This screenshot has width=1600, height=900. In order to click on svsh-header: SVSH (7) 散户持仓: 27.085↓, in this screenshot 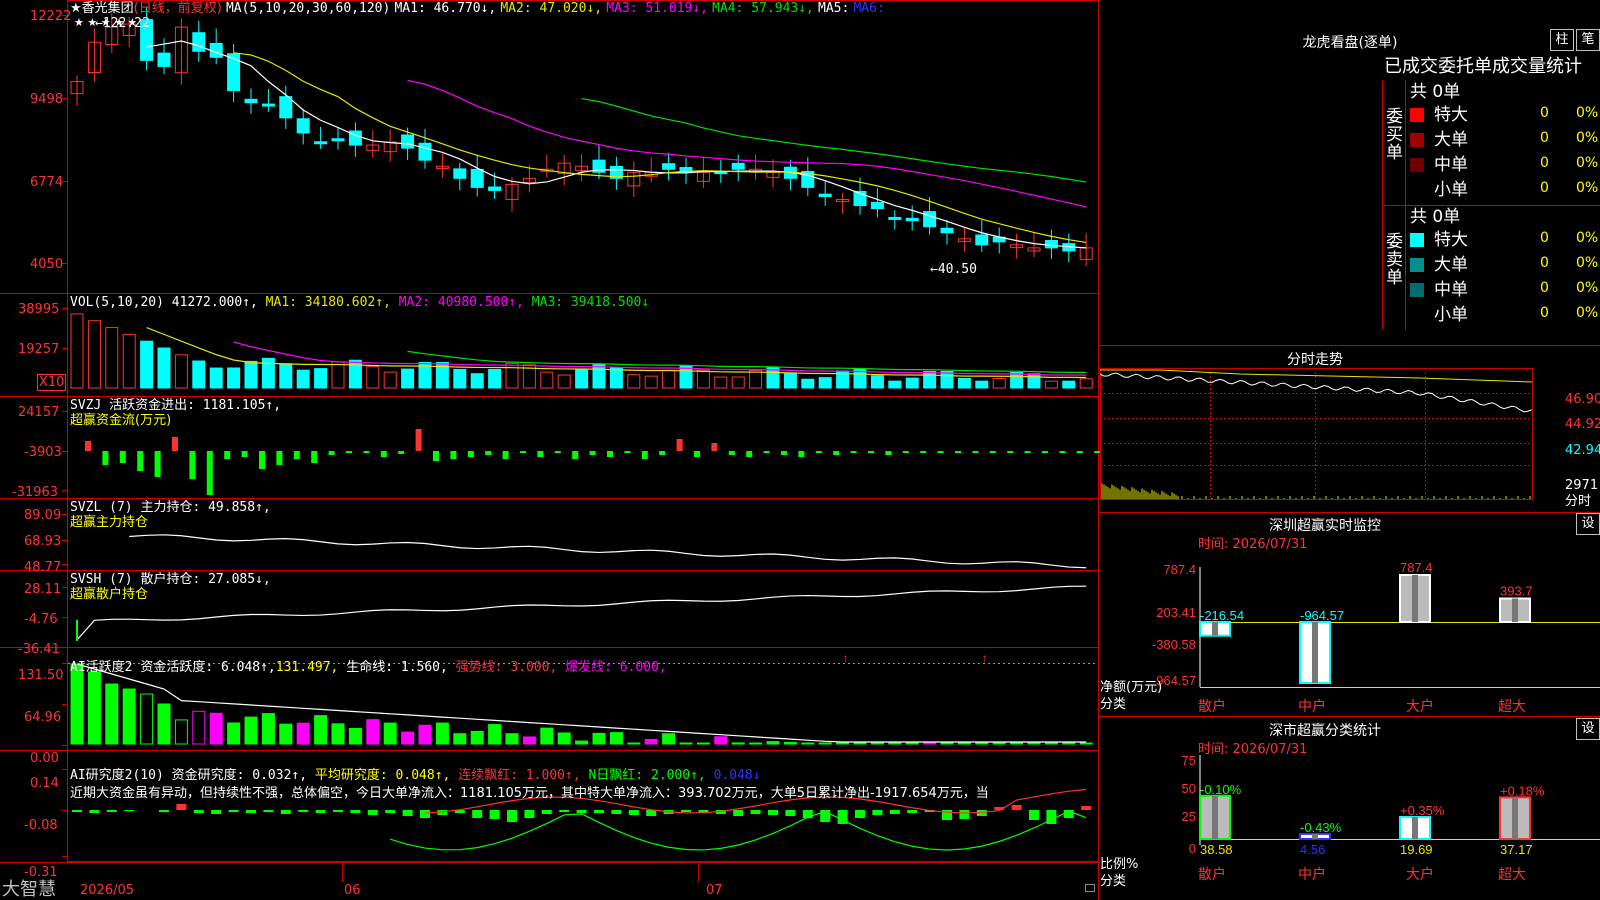, I will do `click(170, 579)`.